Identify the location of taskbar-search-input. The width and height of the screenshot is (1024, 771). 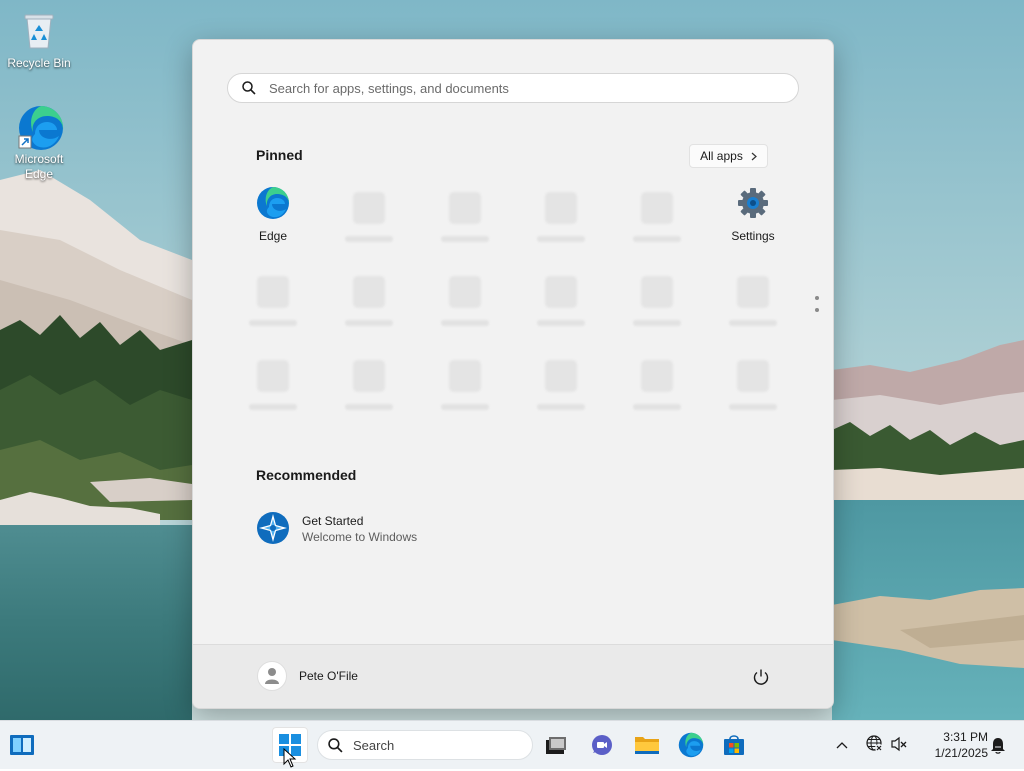
(438, 745).